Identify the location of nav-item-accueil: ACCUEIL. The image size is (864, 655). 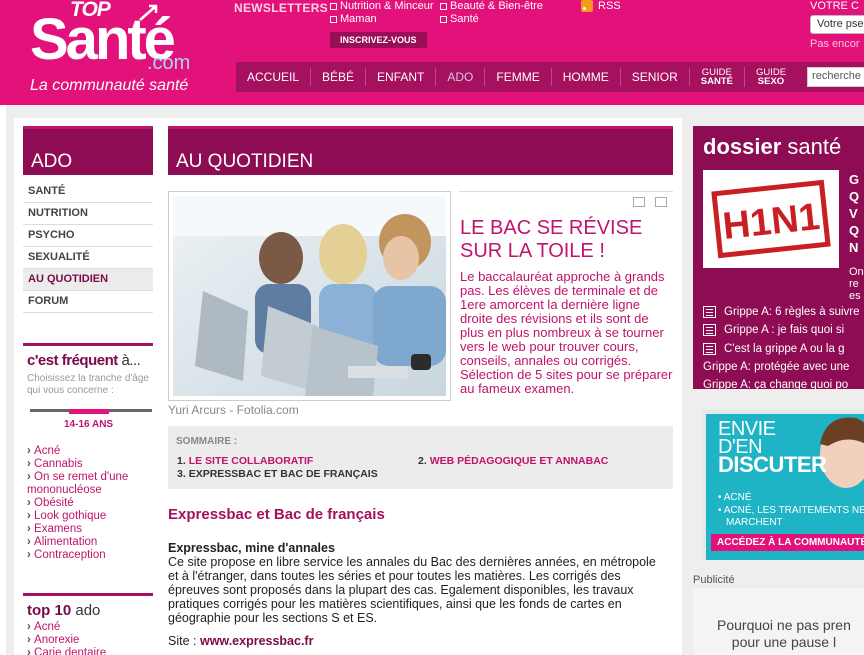
(274, 77).